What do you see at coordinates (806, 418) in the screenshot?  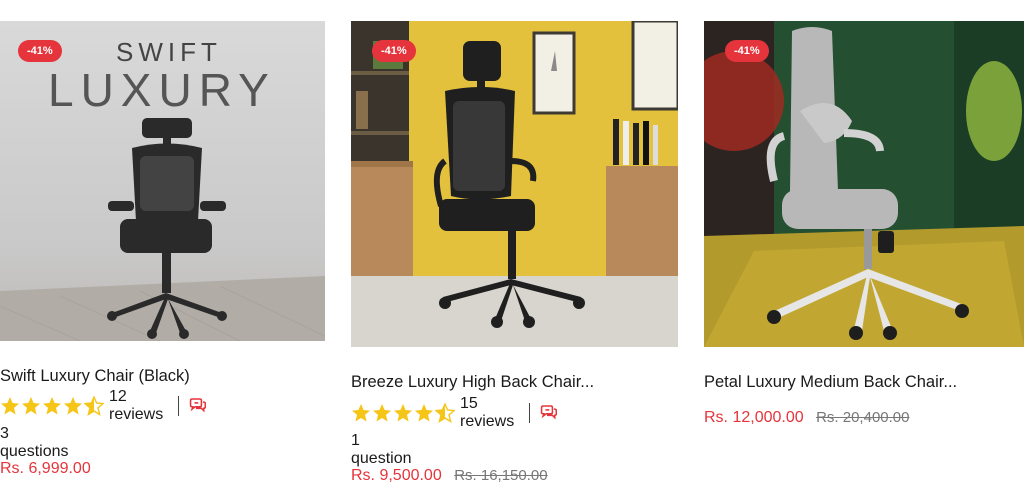 I see `price-row: Rs. 12,000.00 Rs. 20,400.00` at bounding box center [806, 418].